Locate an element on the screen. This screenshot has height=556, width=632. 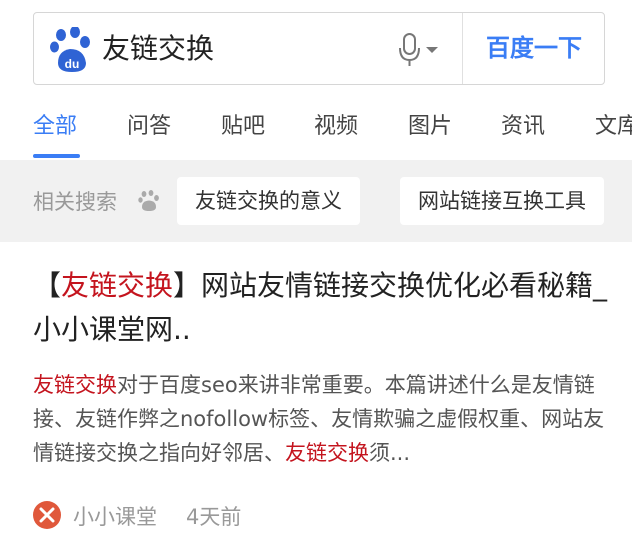
tab-bar: 全部 问答 贴吧 视频 图片 资讯 文库 is located at coordinates (316, 130).